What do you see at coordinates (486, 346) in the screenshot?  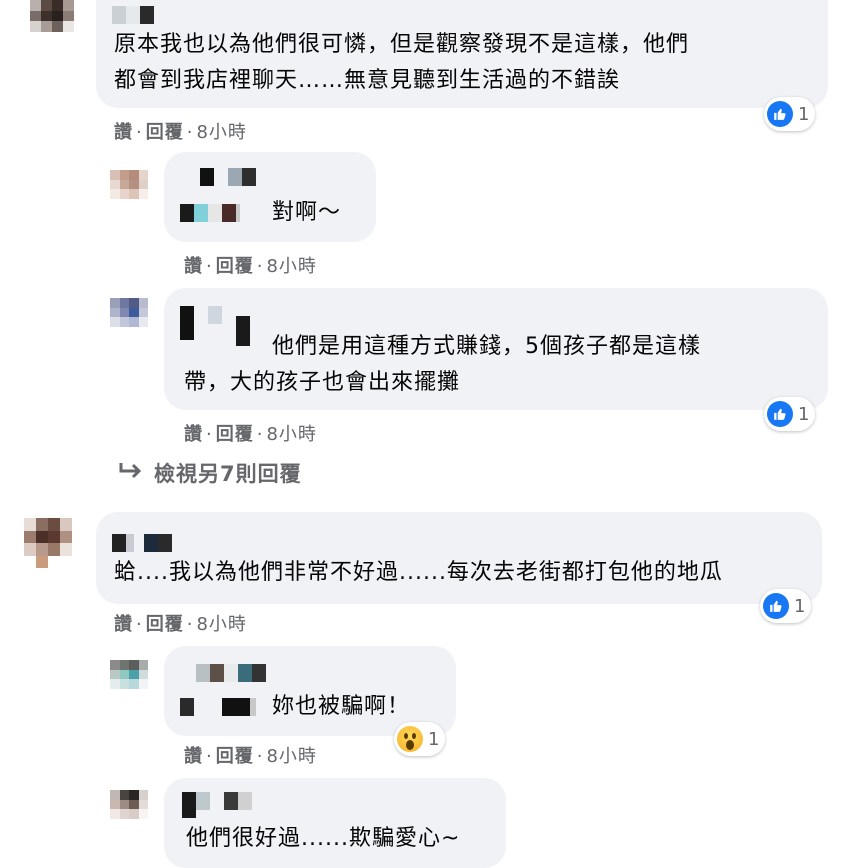 I see `comment-text: 他們是用這種方式賺錢，5個孩子都是這樣` at bounding box center [486, 346].